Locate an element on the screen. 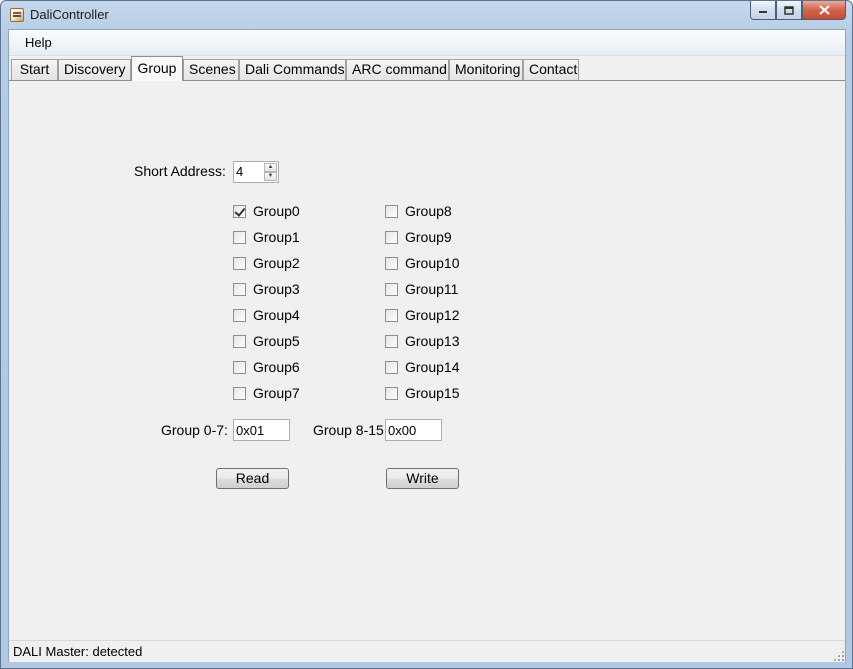  group-checkbox: Group3 is located at coordinates (266, 289).